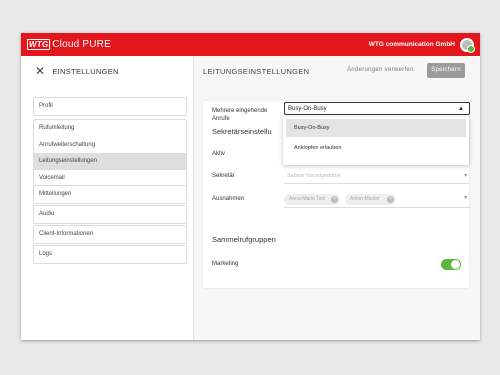  Describe the element at coordinates (376, 148) in the screenshot. I see `dropdown-option-anklopfen: Anklopfen erlauben` at that location.